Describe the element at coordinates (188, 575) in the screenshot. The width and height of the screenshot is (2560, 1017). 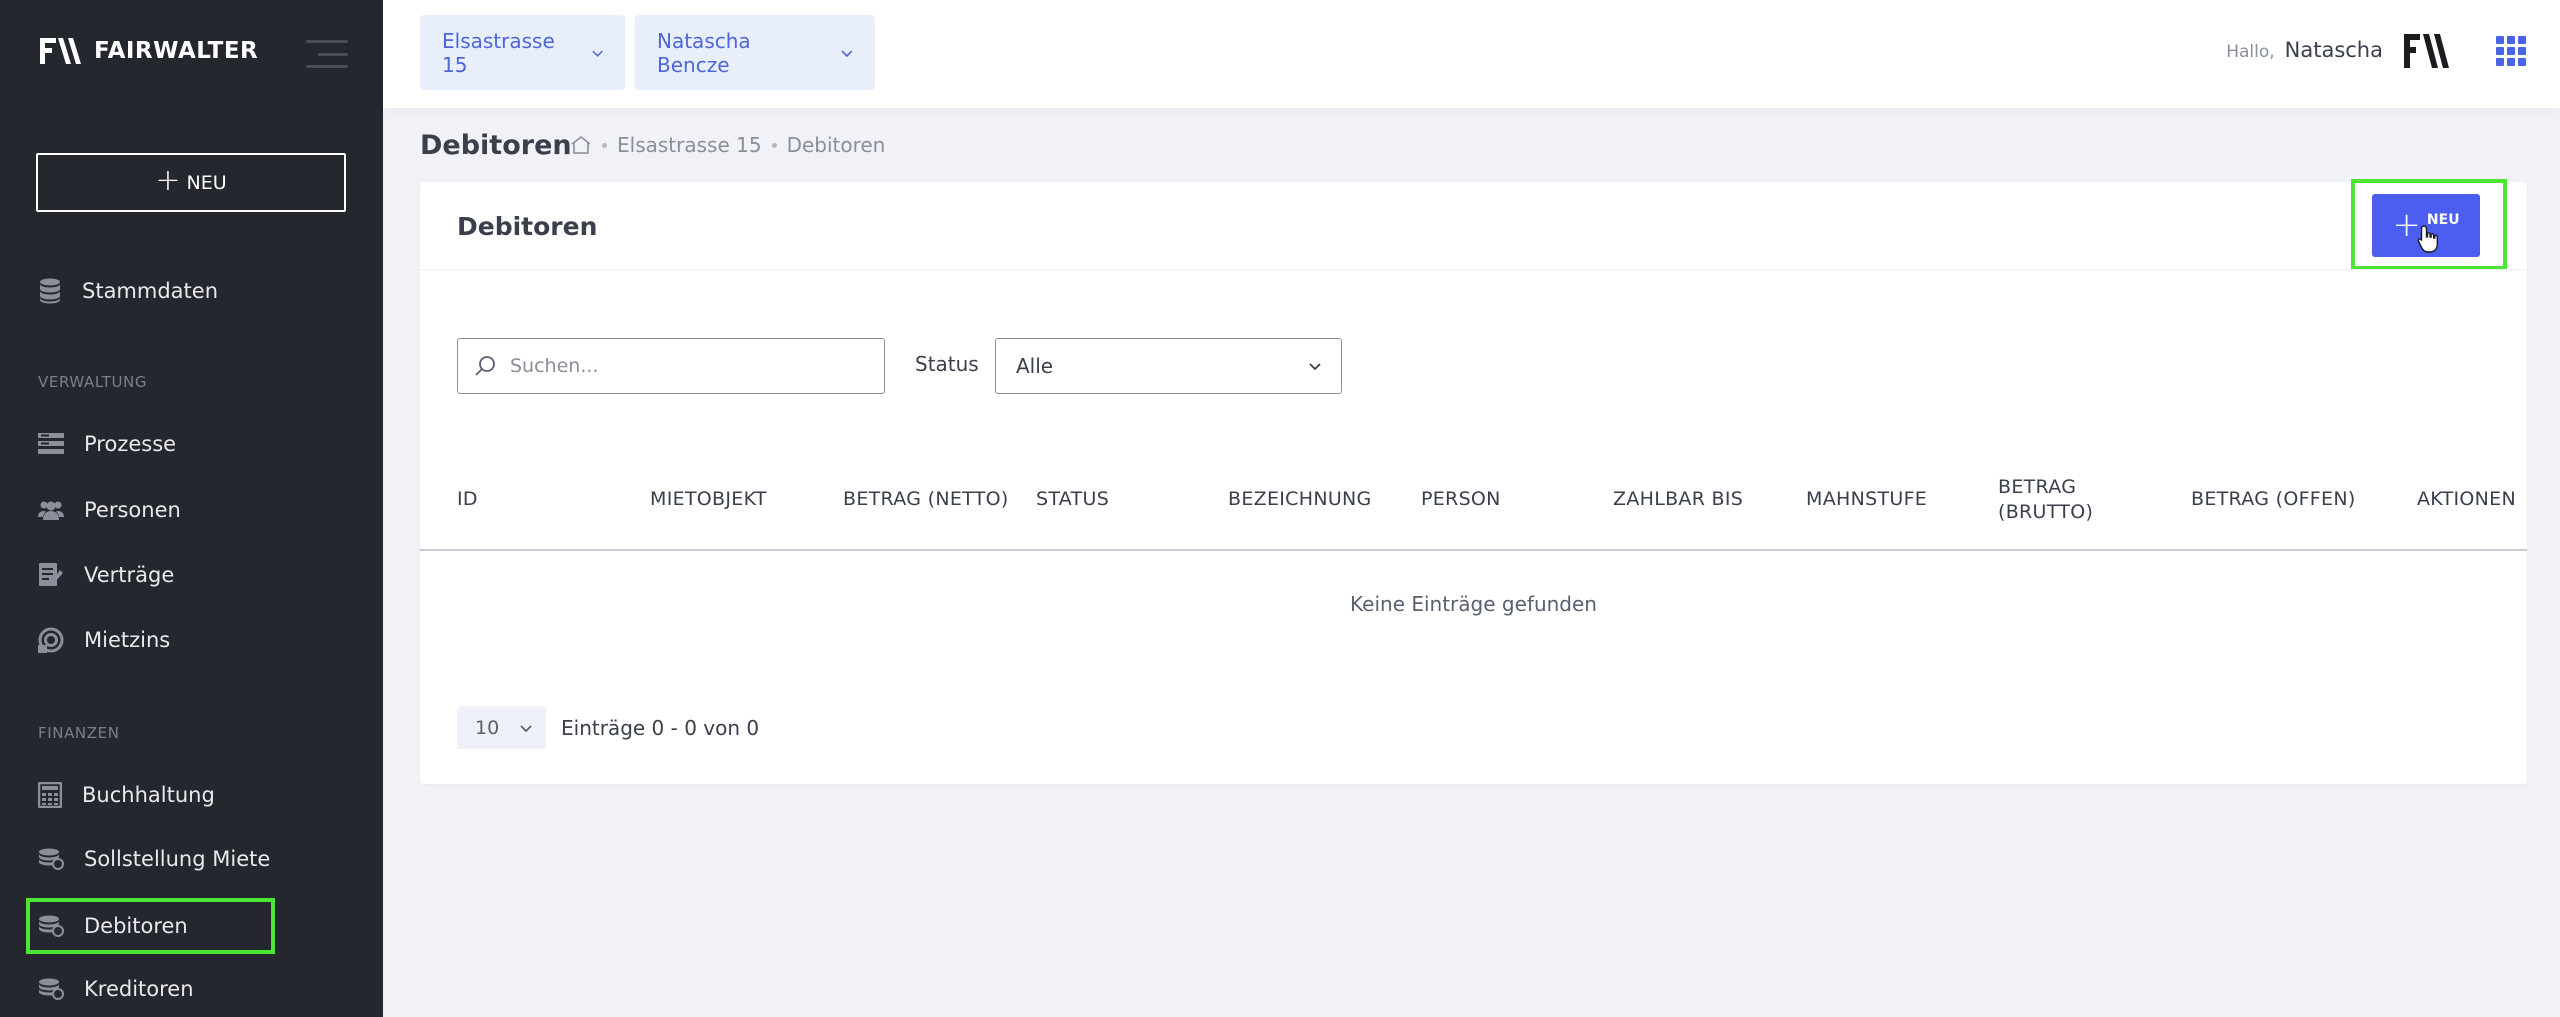
I see `sidebar-item-vertraege: Verträge` at that location.